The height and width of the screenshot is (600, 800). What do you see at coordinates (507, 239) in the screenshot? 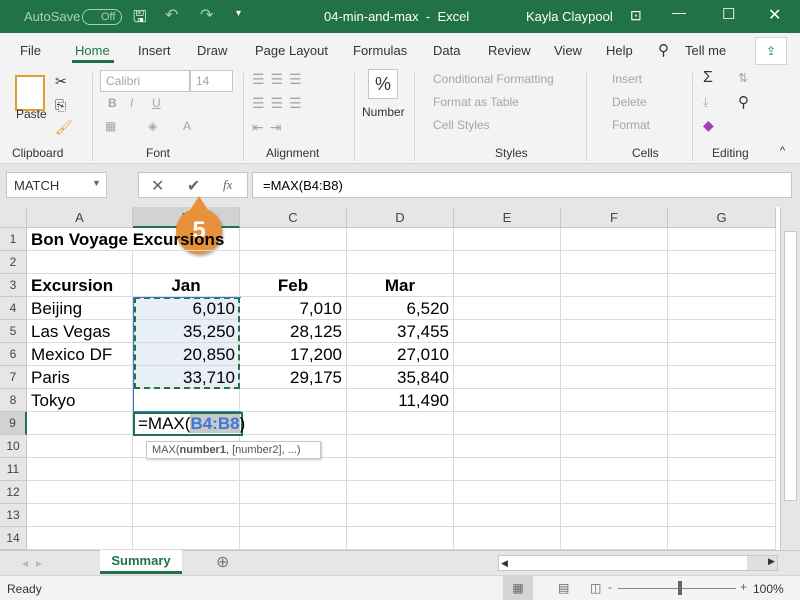
I see `cell-e1` at bounding box center [507, 239].